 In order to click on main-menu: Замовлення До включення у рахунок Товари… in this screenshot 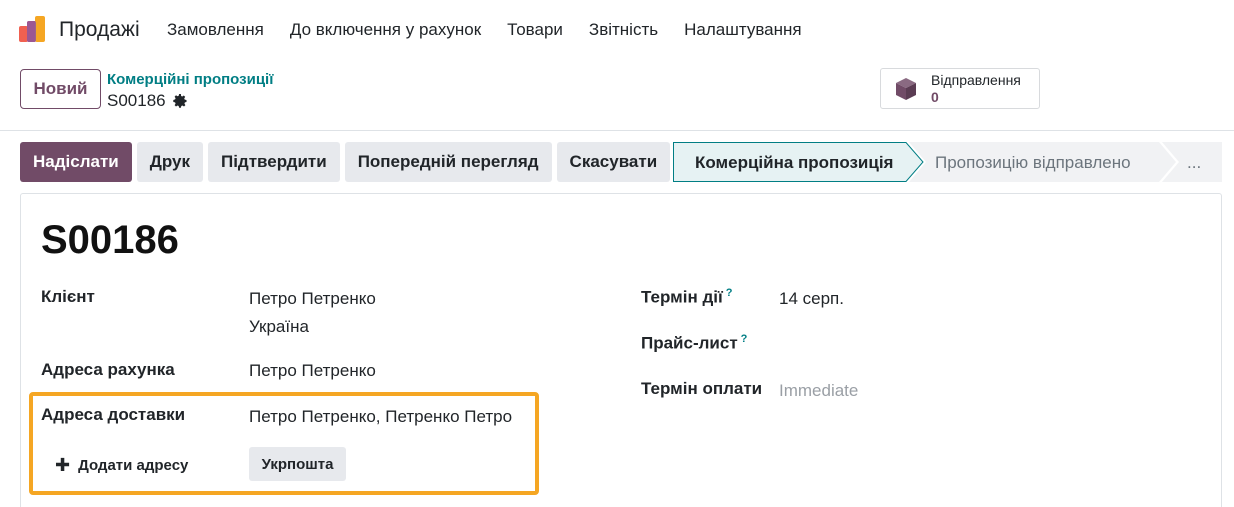, I will do `click(497, 30)`.